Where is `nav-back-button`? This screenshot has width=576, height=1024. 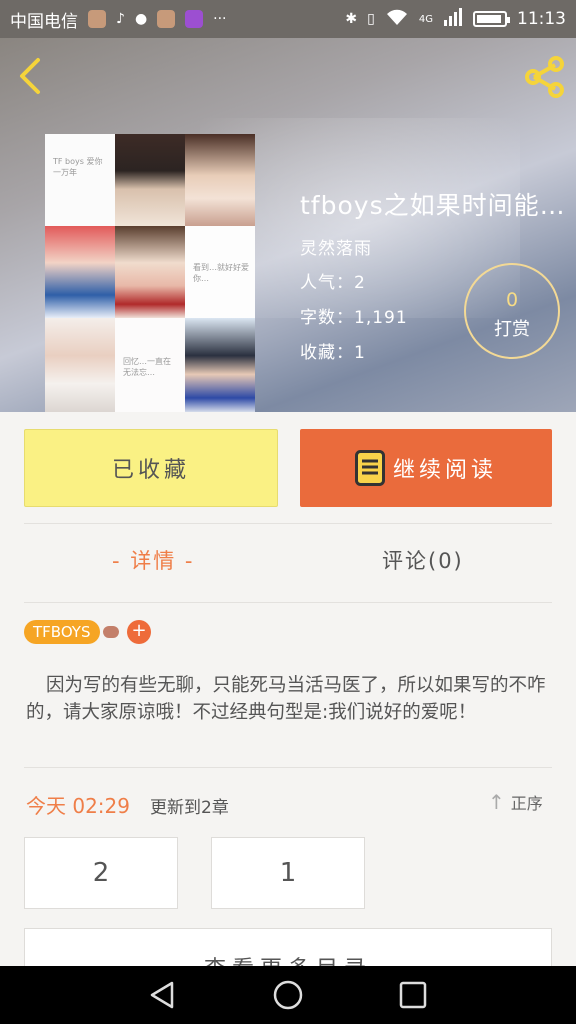 nav-back-button is located at coordinates (163, 995).